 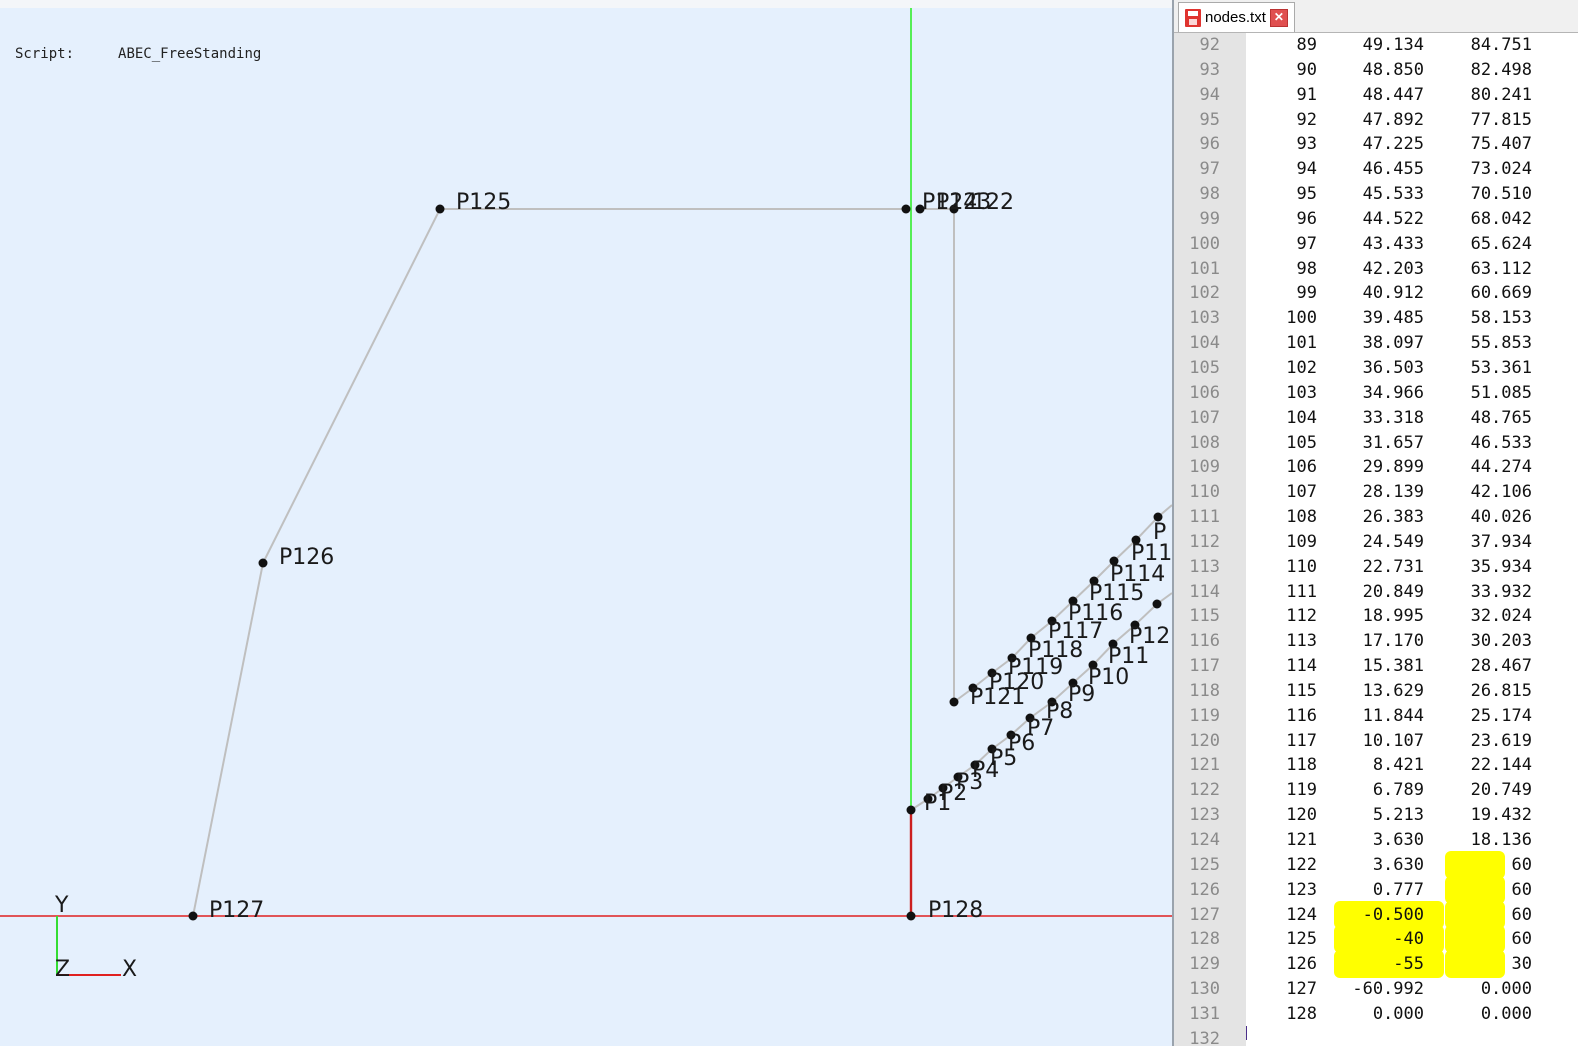 What do you see at coordinates (1376, 517) in the screenshot?
I see `editor-line: 111 108 26.383 40.026` at bounding box center [1376, 517].